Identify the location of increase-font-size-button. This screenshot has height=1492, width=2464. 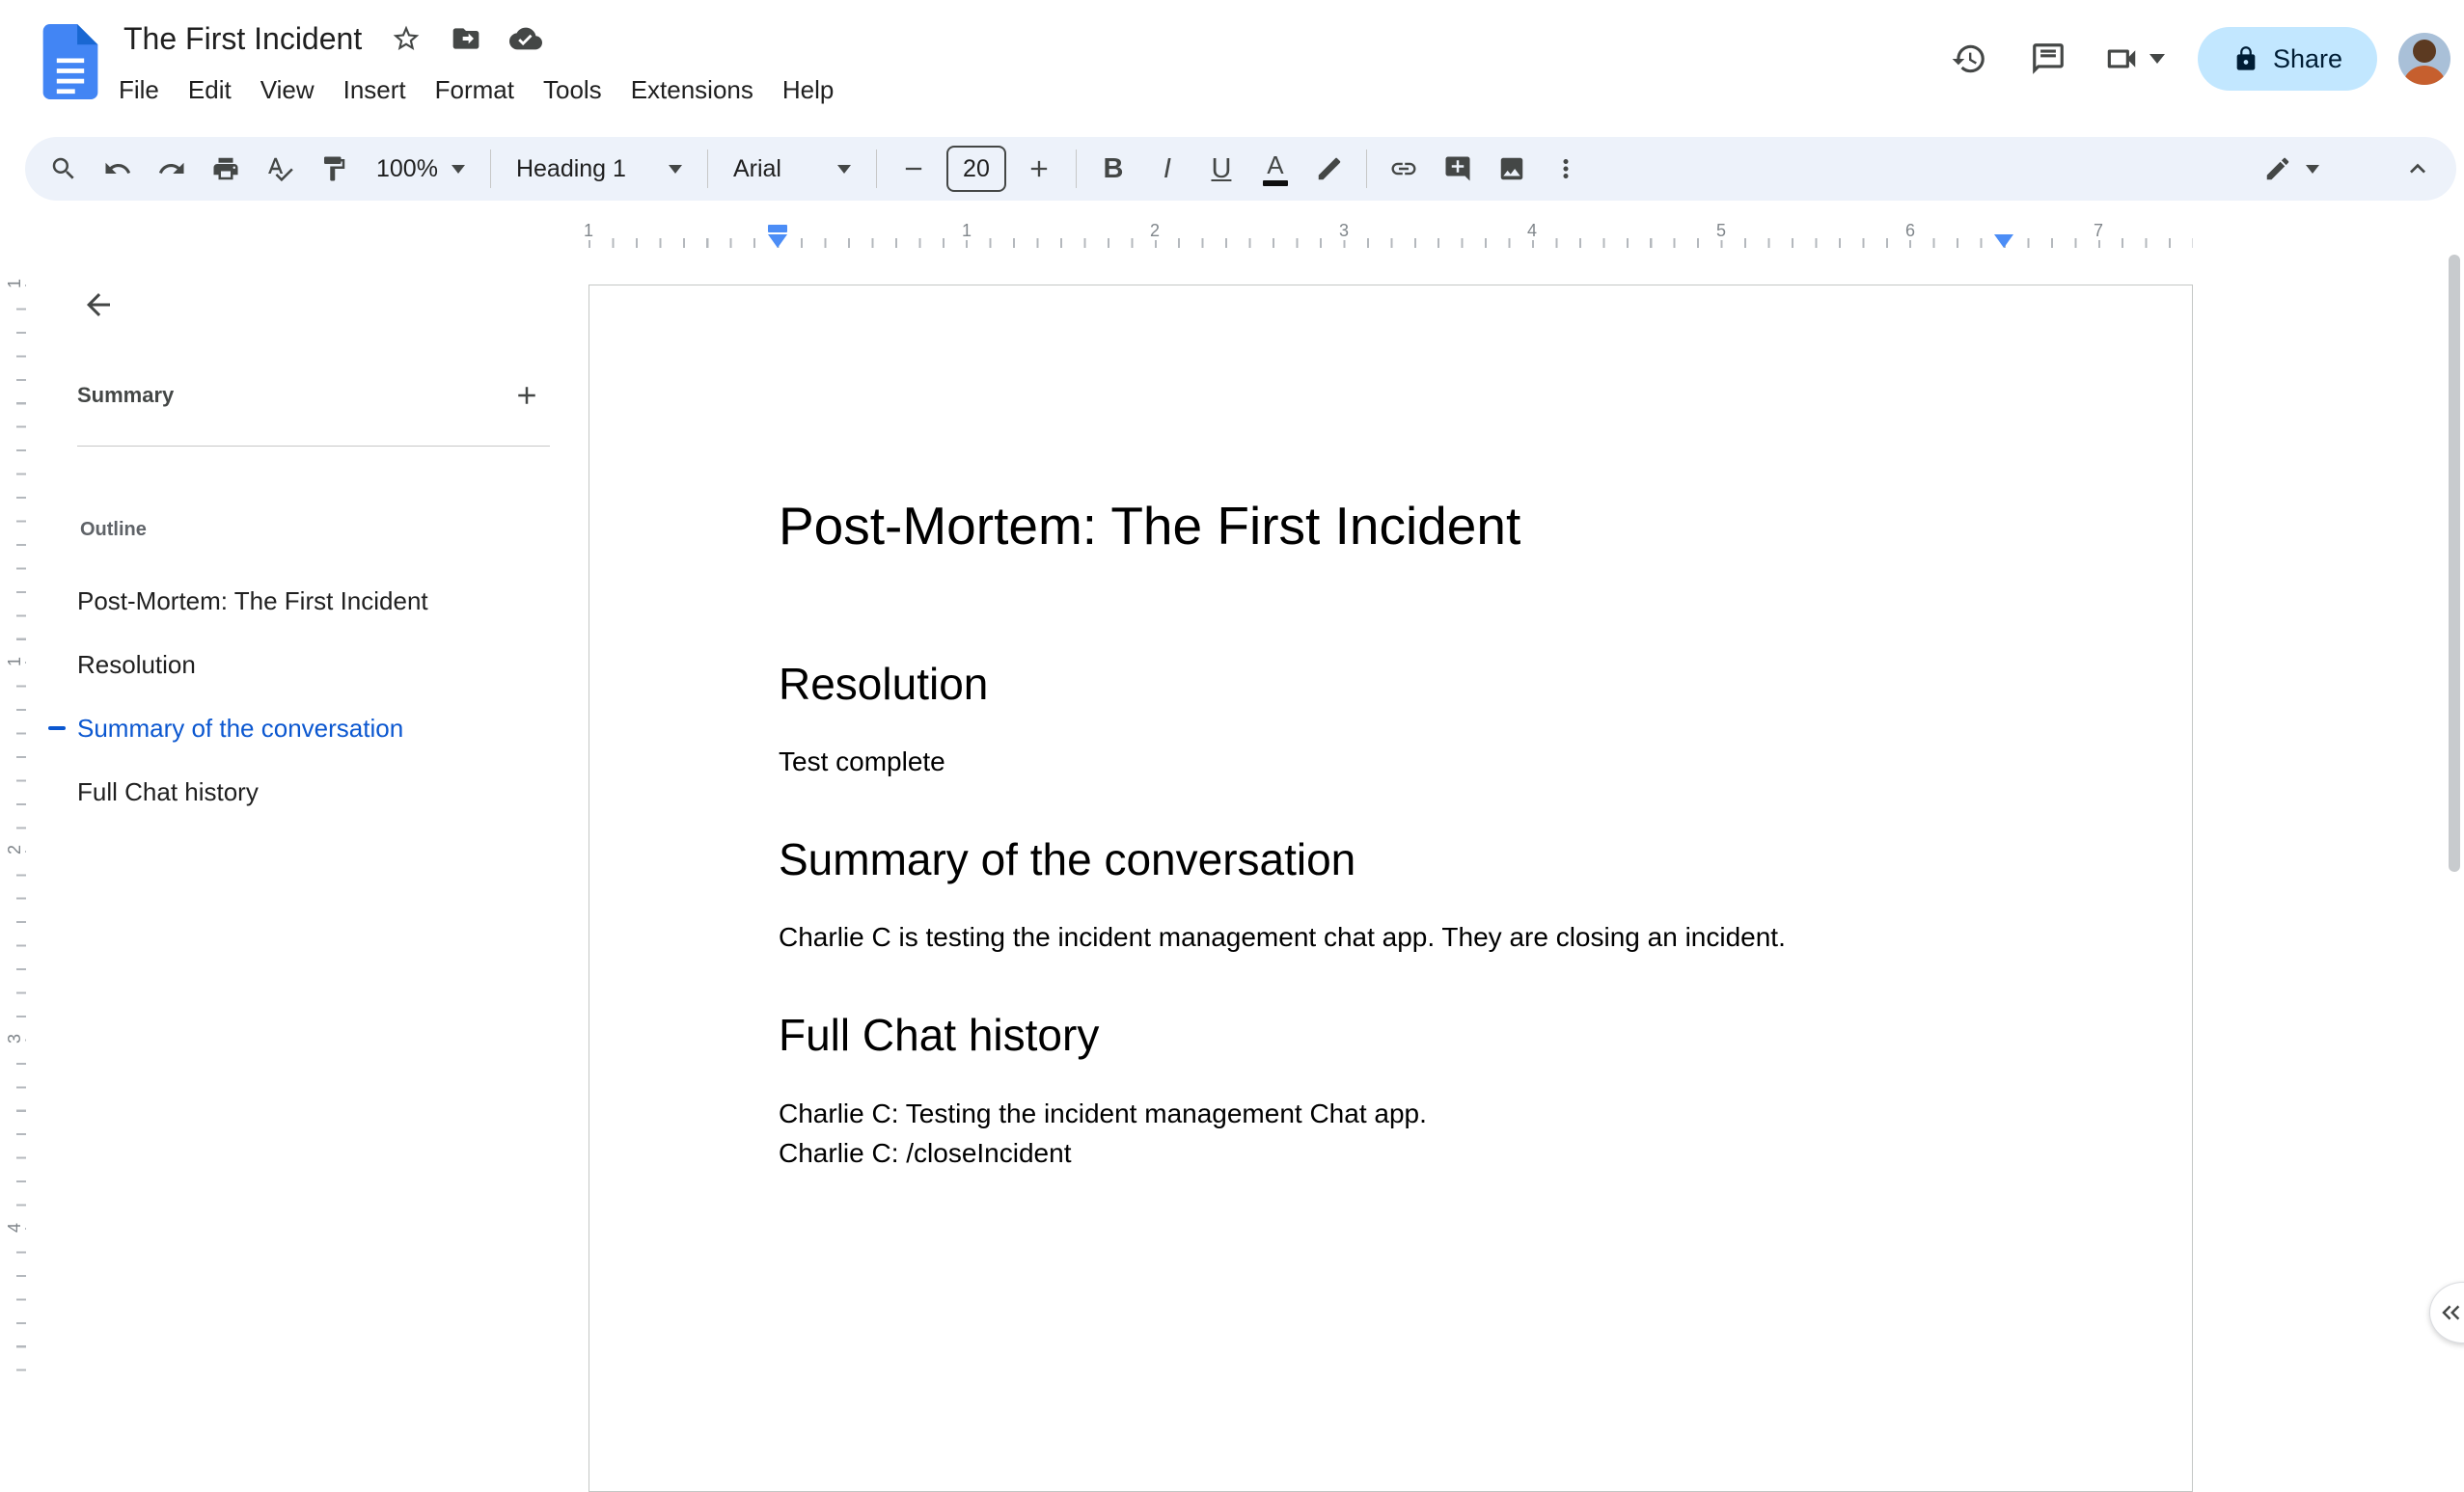
(1039, 169).